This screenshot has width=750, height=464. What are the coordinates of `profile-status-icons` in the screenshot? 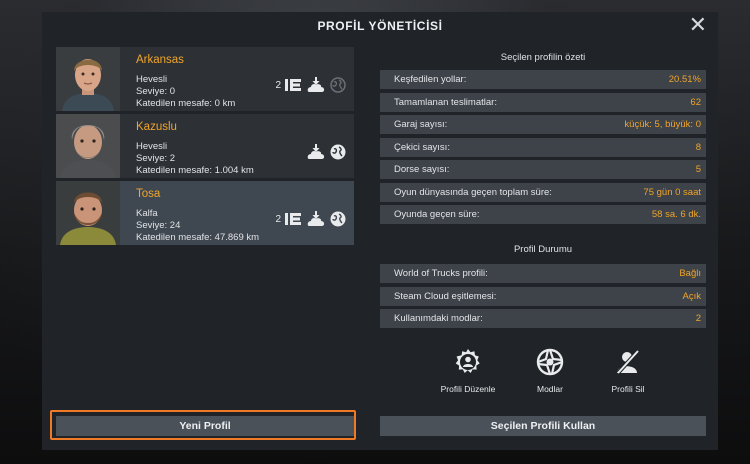 It's located at (326, 152).